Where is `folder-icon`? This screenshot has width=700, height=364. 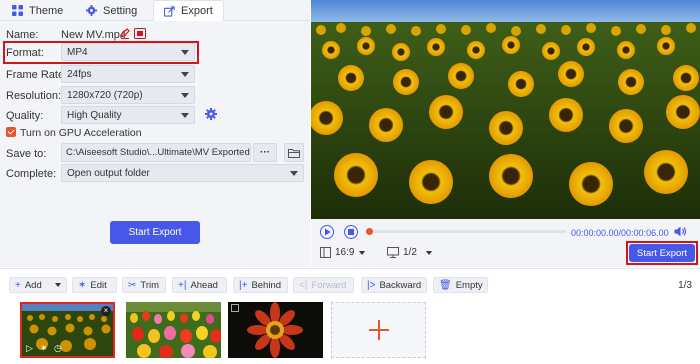 folder-icon is located at coordinates (294, 153).